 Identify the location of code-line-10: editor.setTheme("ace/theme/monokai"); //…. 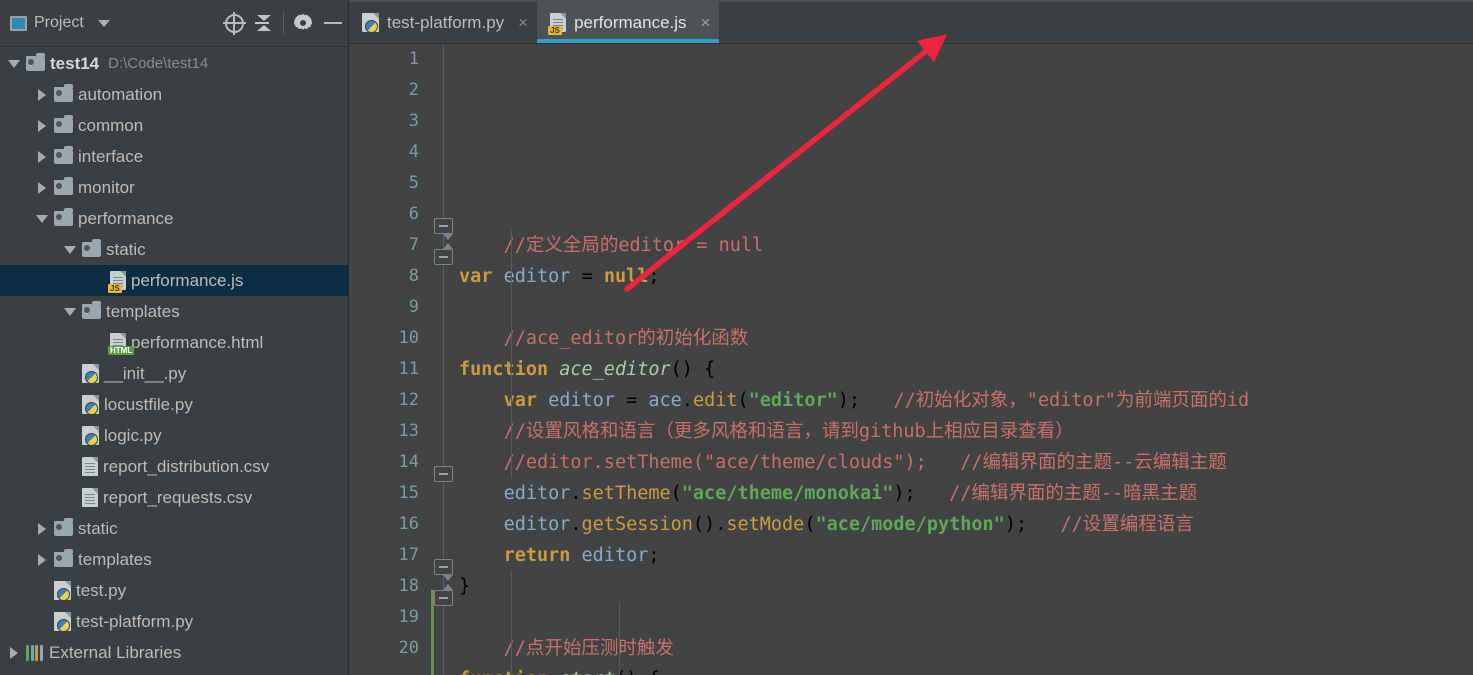
(966, 493).